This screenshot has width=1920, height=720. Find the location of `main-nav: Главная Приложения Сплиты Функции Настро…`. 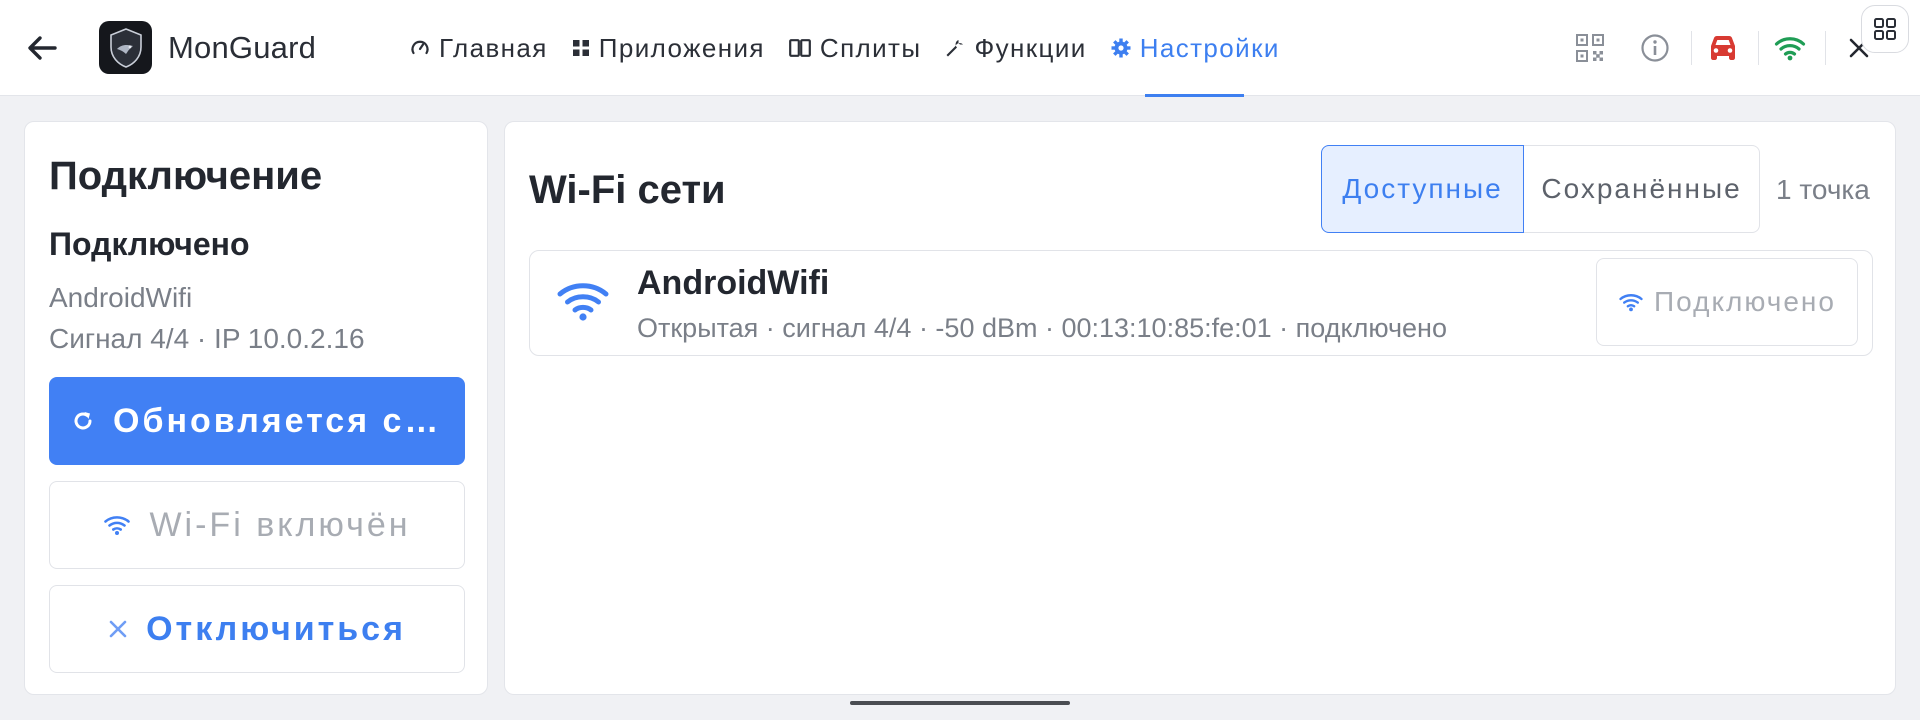

main-nav: Главная Приложения Сплиты Функции Настро… is located at coordinates (857, 48).